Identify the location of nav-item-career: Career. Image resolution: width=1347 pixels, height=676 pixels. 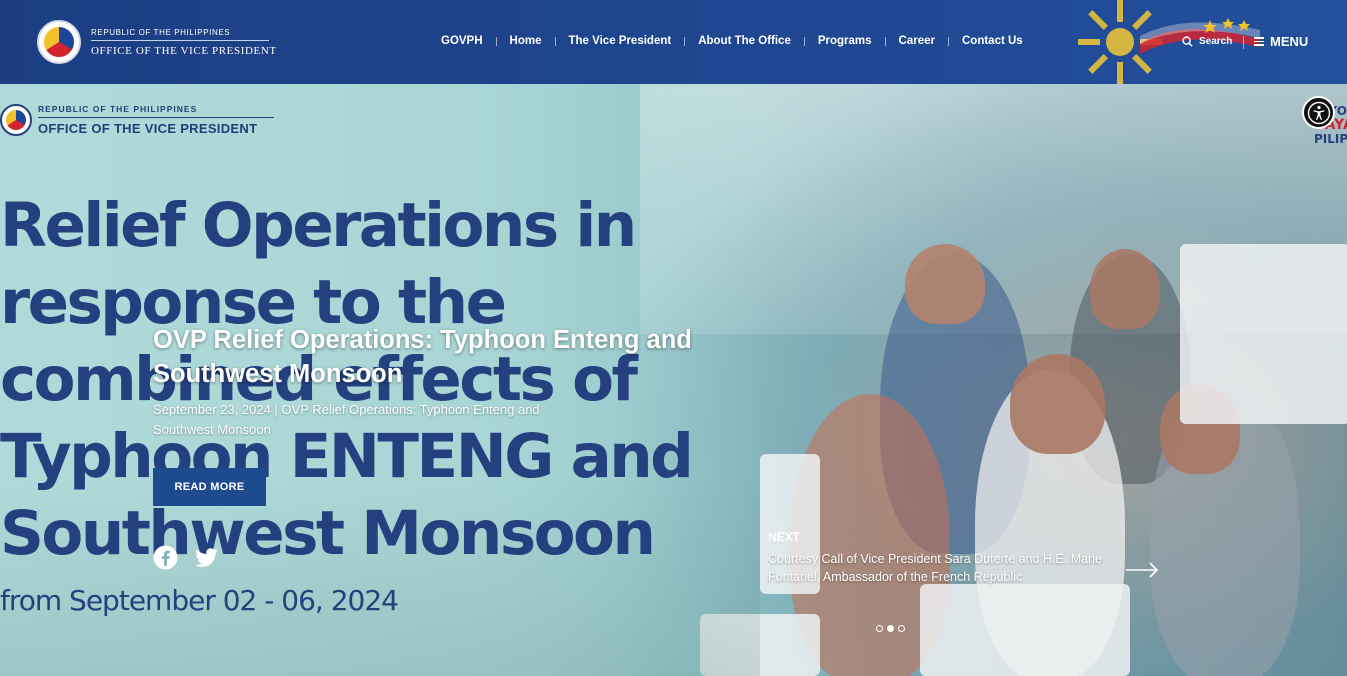
(917, 41).